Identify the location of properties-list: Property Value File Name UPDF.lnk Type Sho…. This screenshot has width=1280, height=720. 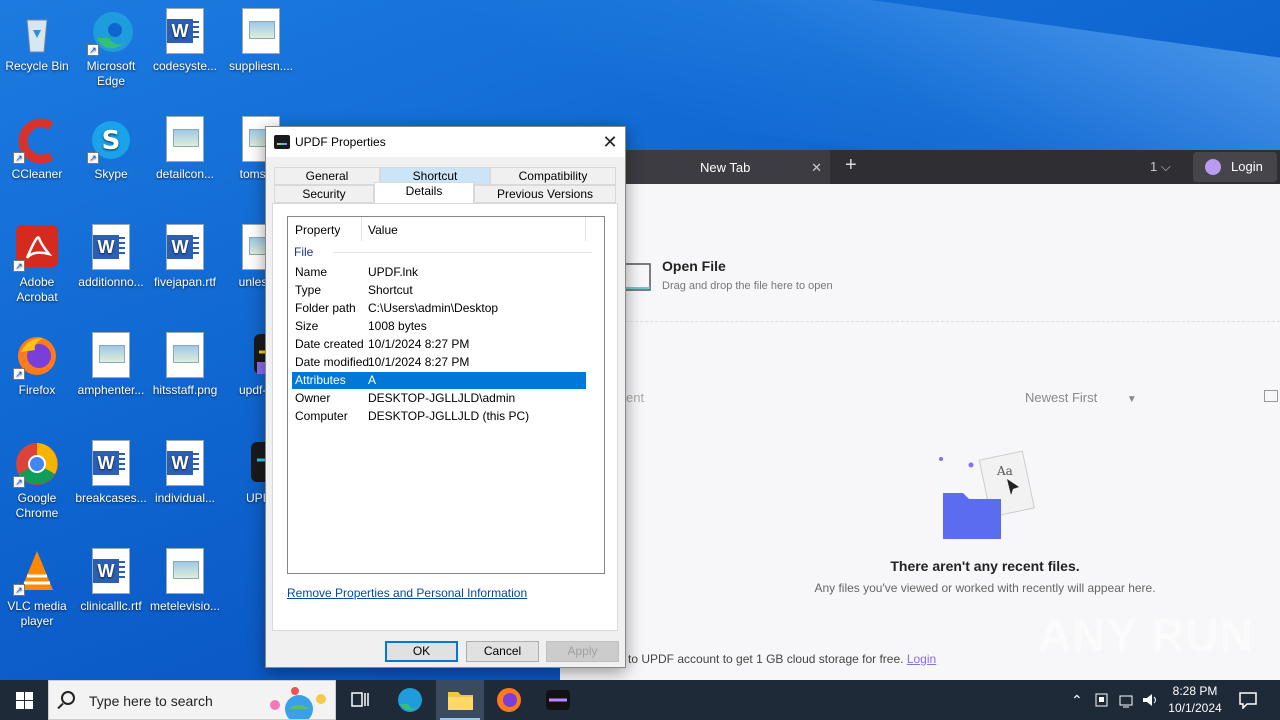
(446, 395).